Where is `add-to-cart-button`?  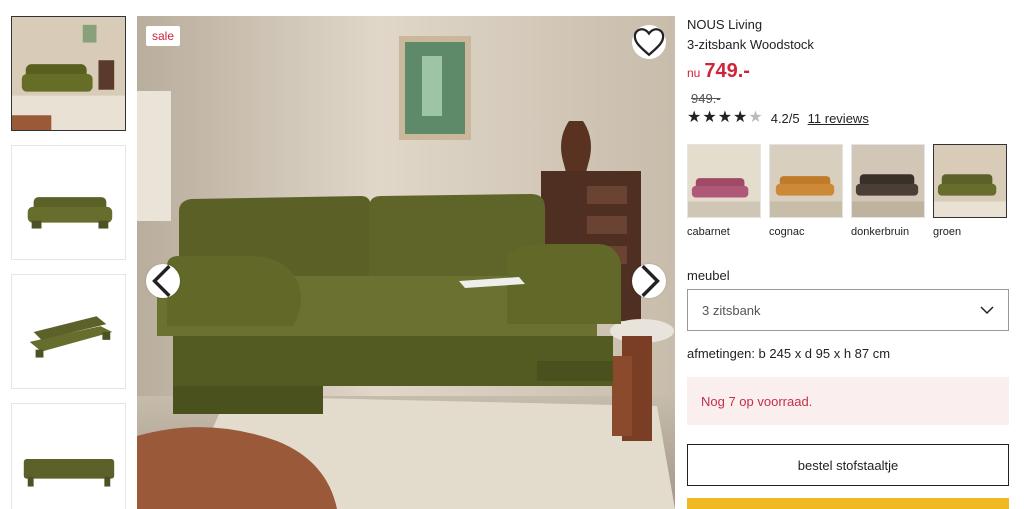
add-to-cart-button is located at coordinates (848, 503).